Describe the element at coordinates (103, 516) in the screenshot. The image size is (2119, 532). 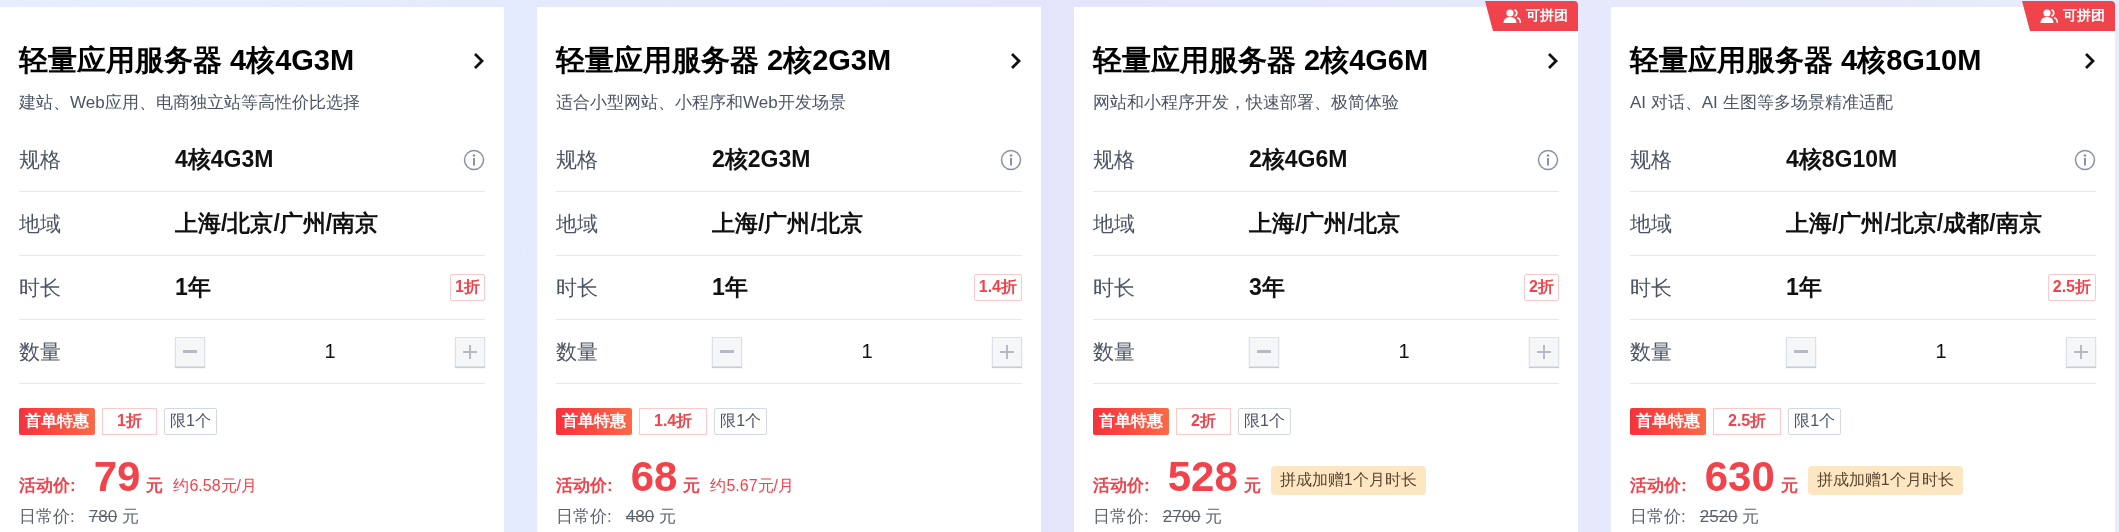
I see `regular-price: 780` at that location.